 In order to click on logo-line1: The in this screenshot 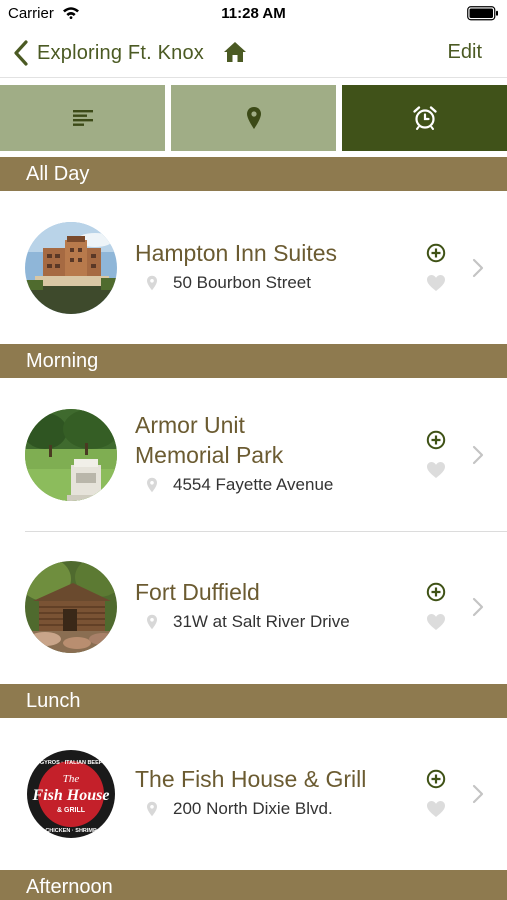, I will do `click(71, 779)`.